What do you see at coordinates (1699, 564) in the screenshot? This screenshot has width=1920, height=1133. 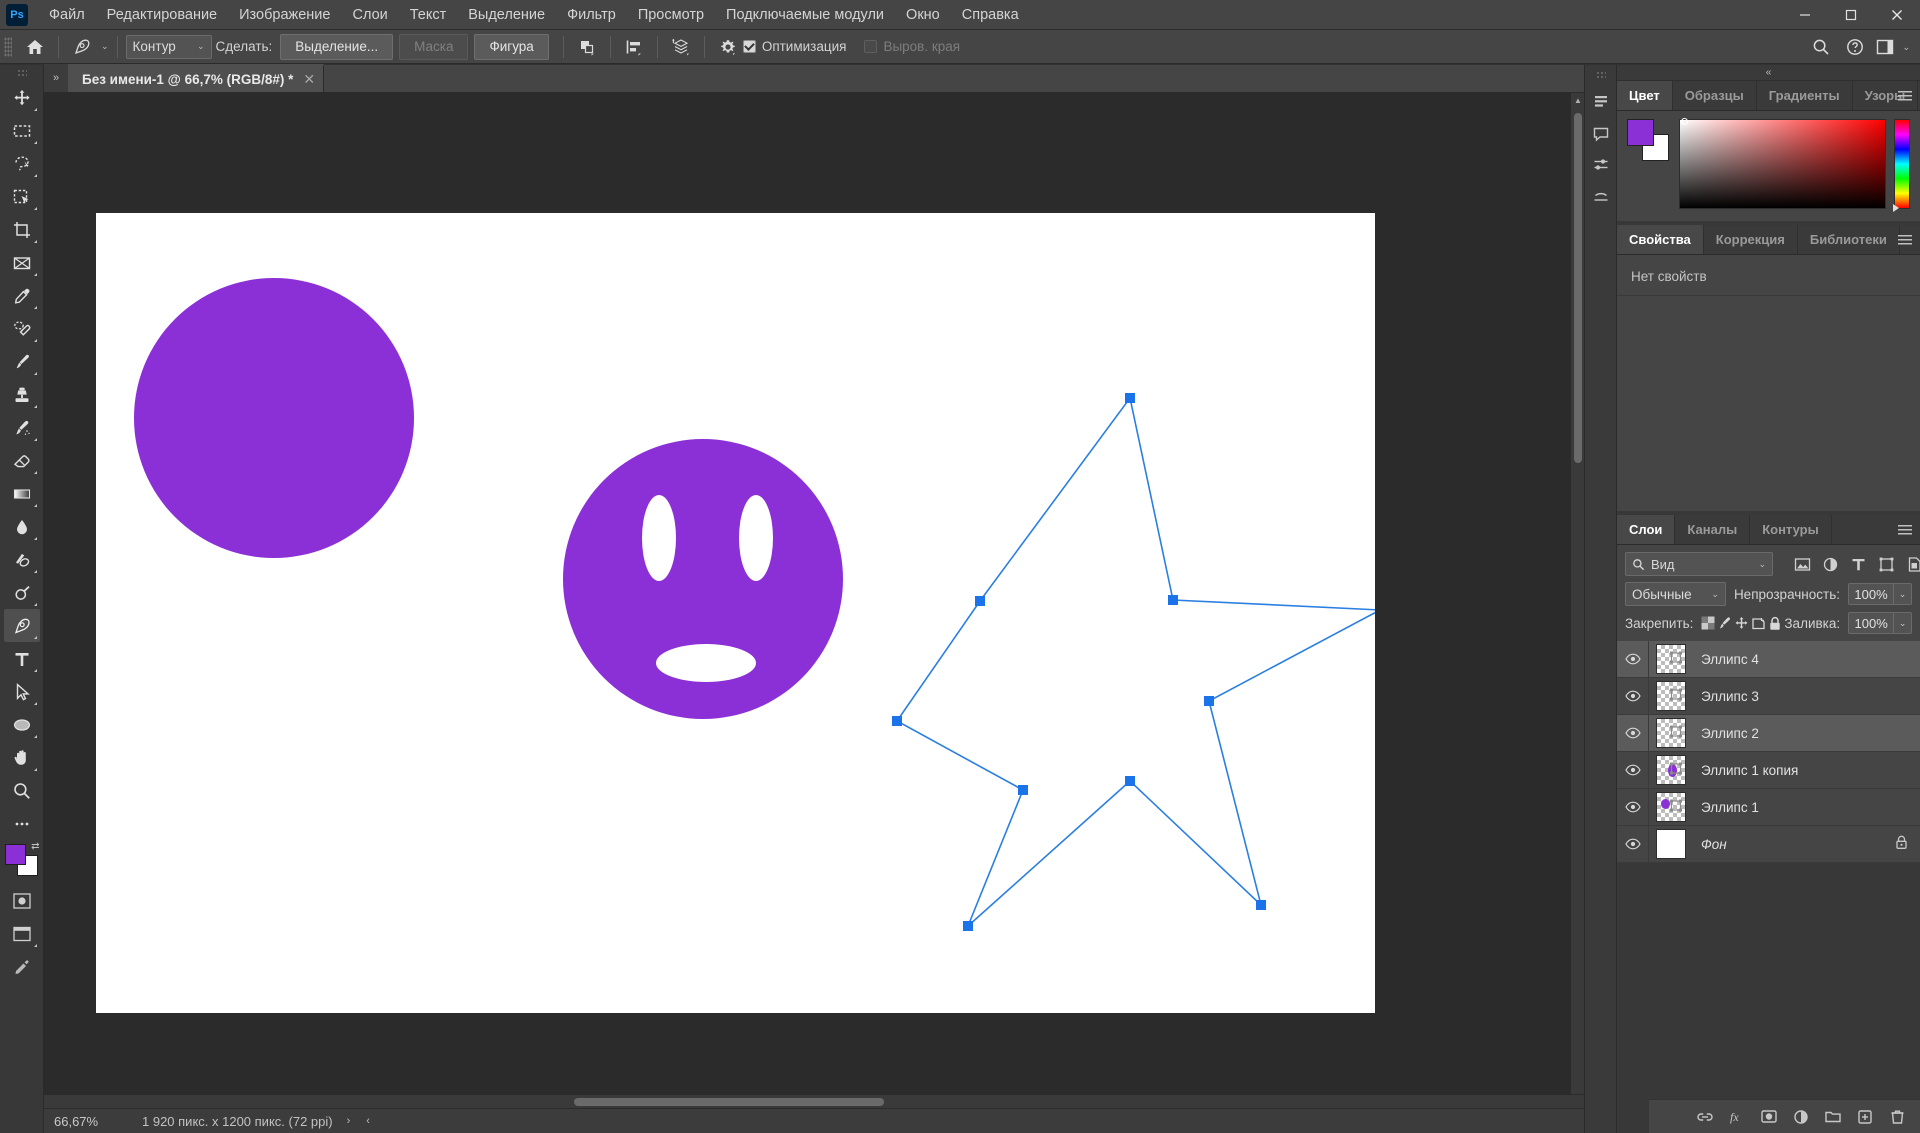 I see `layer-filter-select: Вид ⌄` at bounding box center [1699, 564].